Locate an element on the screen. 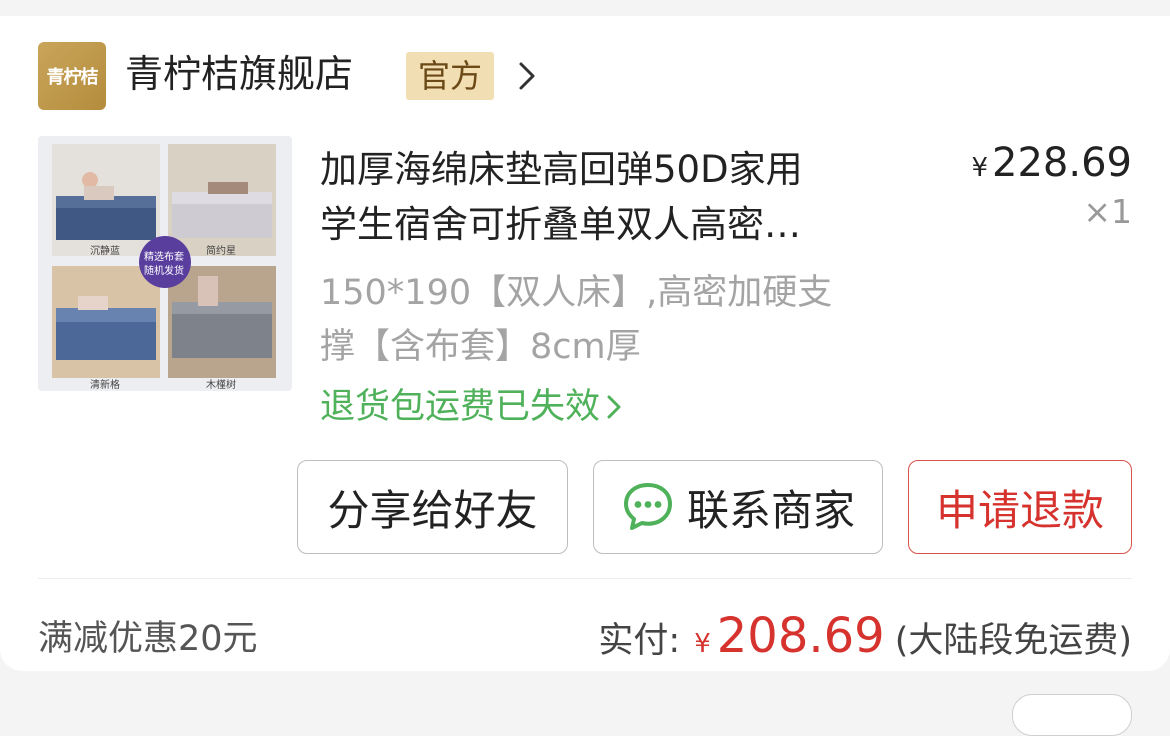 The width and height of the screenshot is (1170, 736). divider is located at coordinates (585, 578).